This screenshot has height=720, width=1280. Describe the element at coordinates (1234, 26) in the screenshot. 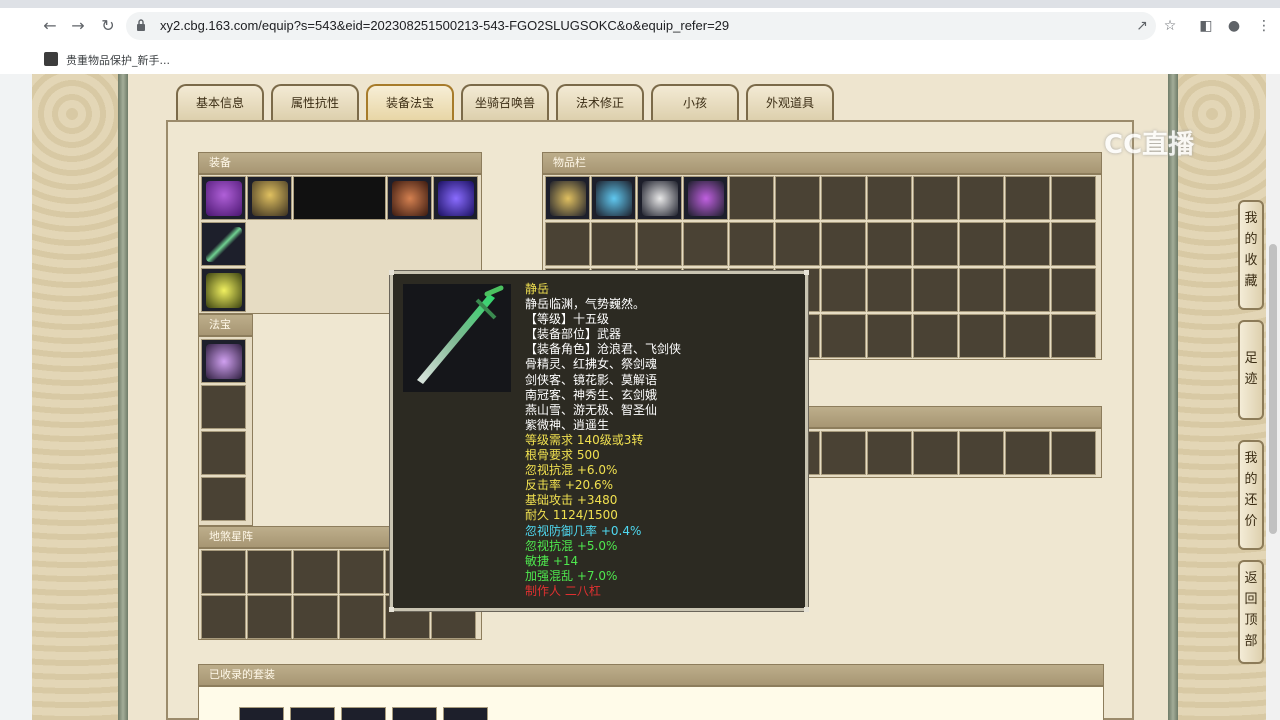

I see `profile-icon: ●` at that location.